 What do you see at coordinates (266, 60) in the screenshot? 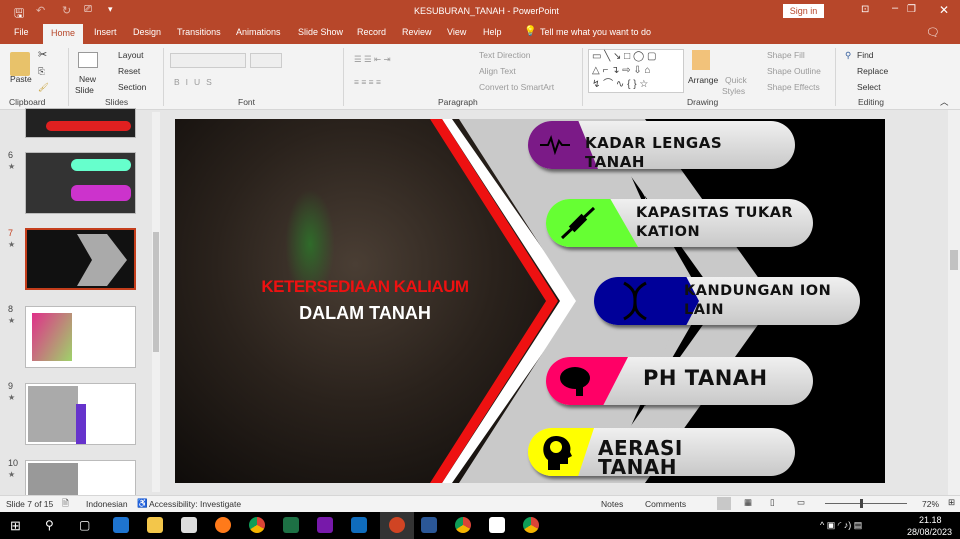
I see `font-size-input` at bounding box center [266, 60].